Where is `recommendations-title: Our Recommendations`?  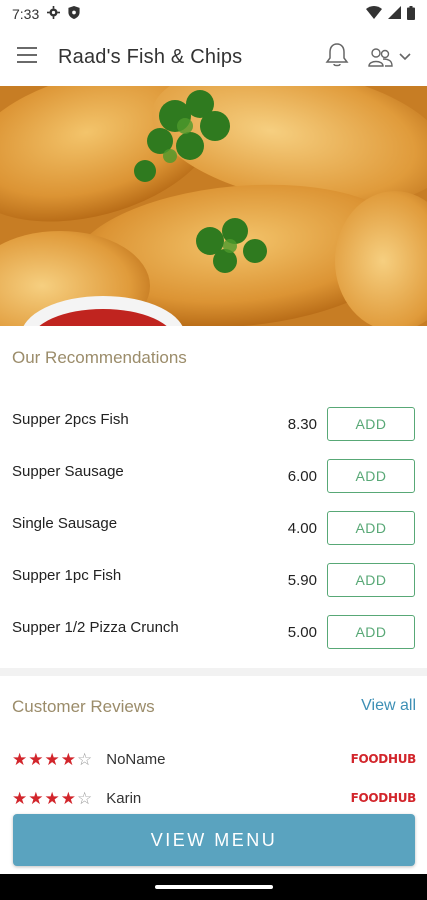 recommendations-title: Our Recommendations is located at coordinates (99, 357).